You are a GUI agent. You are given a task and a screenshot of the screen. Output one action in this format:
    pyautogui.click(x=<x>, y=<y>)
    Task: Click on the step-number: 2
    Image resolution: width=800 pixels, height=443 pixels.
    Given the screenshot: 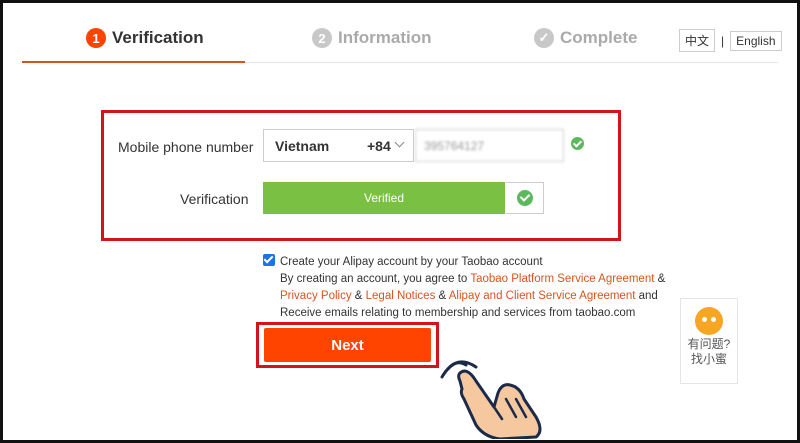 What is the action you would take?
    pyautogui.click(x=322, y=38)
    